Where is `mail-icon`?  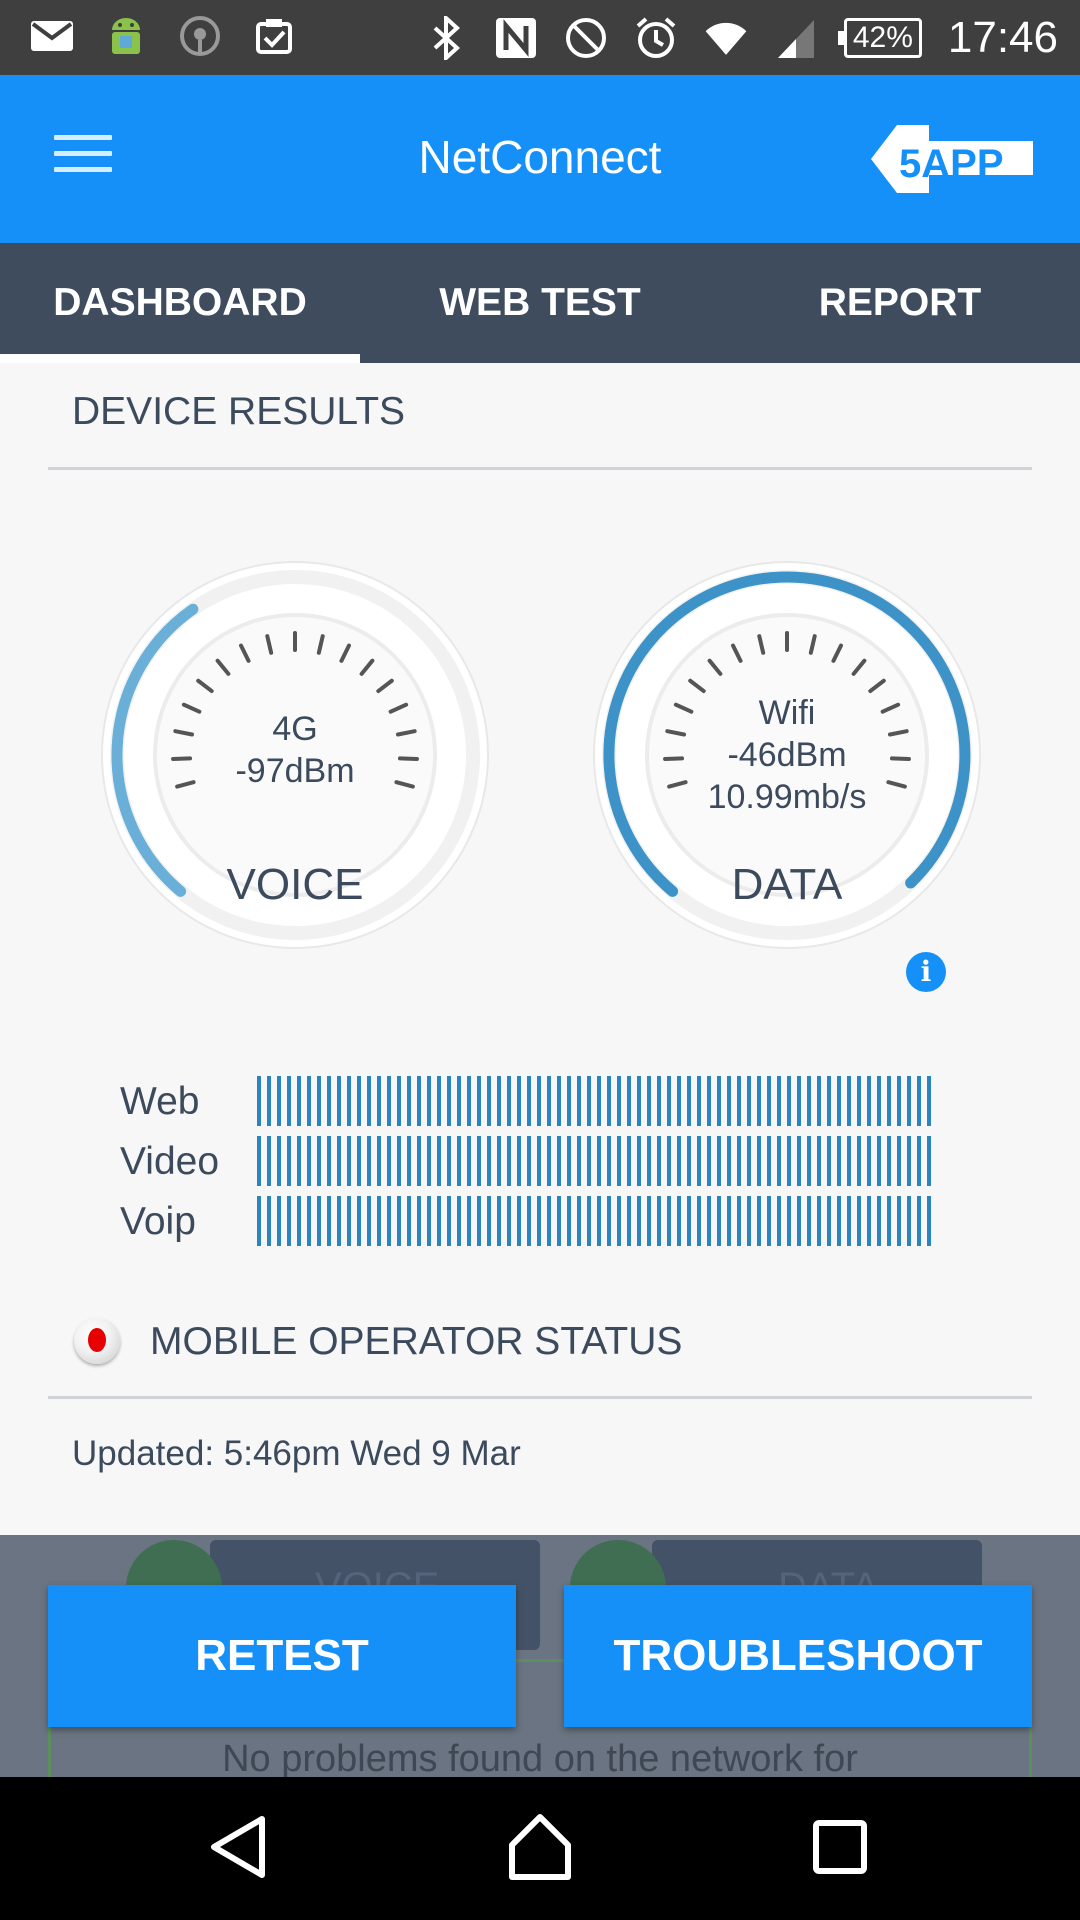
mail-icon is located at coordinates (52, 36).